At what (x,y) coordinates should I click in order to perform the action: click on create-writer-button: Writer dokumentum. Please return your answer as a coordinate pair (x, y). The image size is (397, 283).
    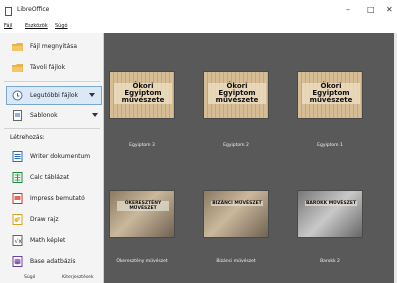
    Looking at the image, I should click on (52, 157).